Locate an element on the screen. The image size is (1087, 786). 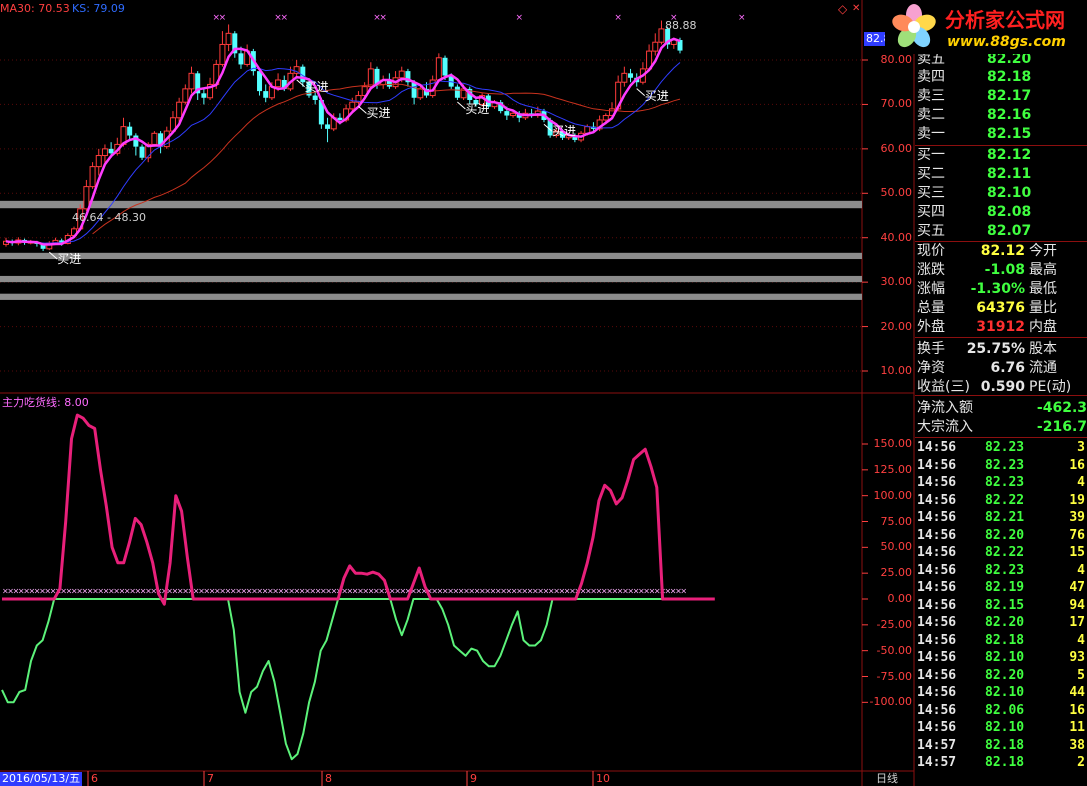
tick-volume: 2 is located at coordinates (1081, 762).